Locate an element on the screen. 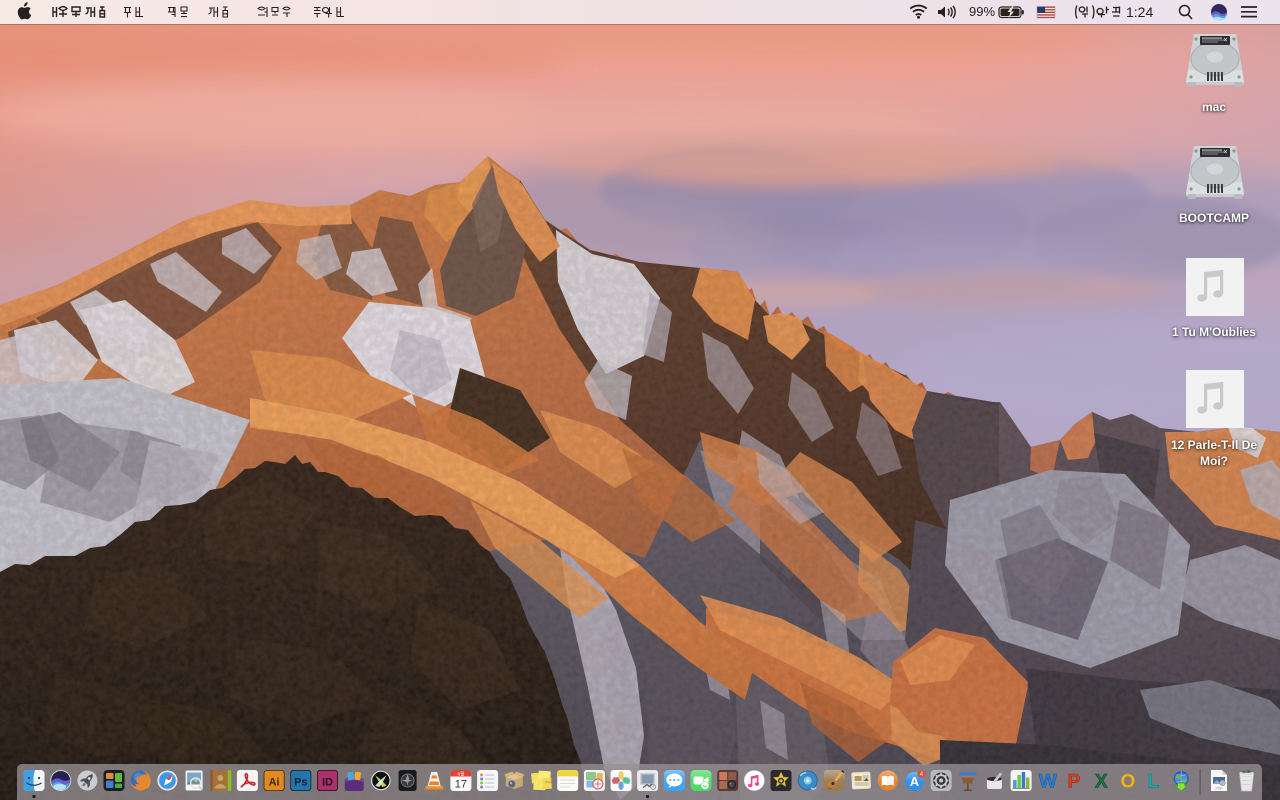  svg-text: W is located at coordinates (1048, 782).